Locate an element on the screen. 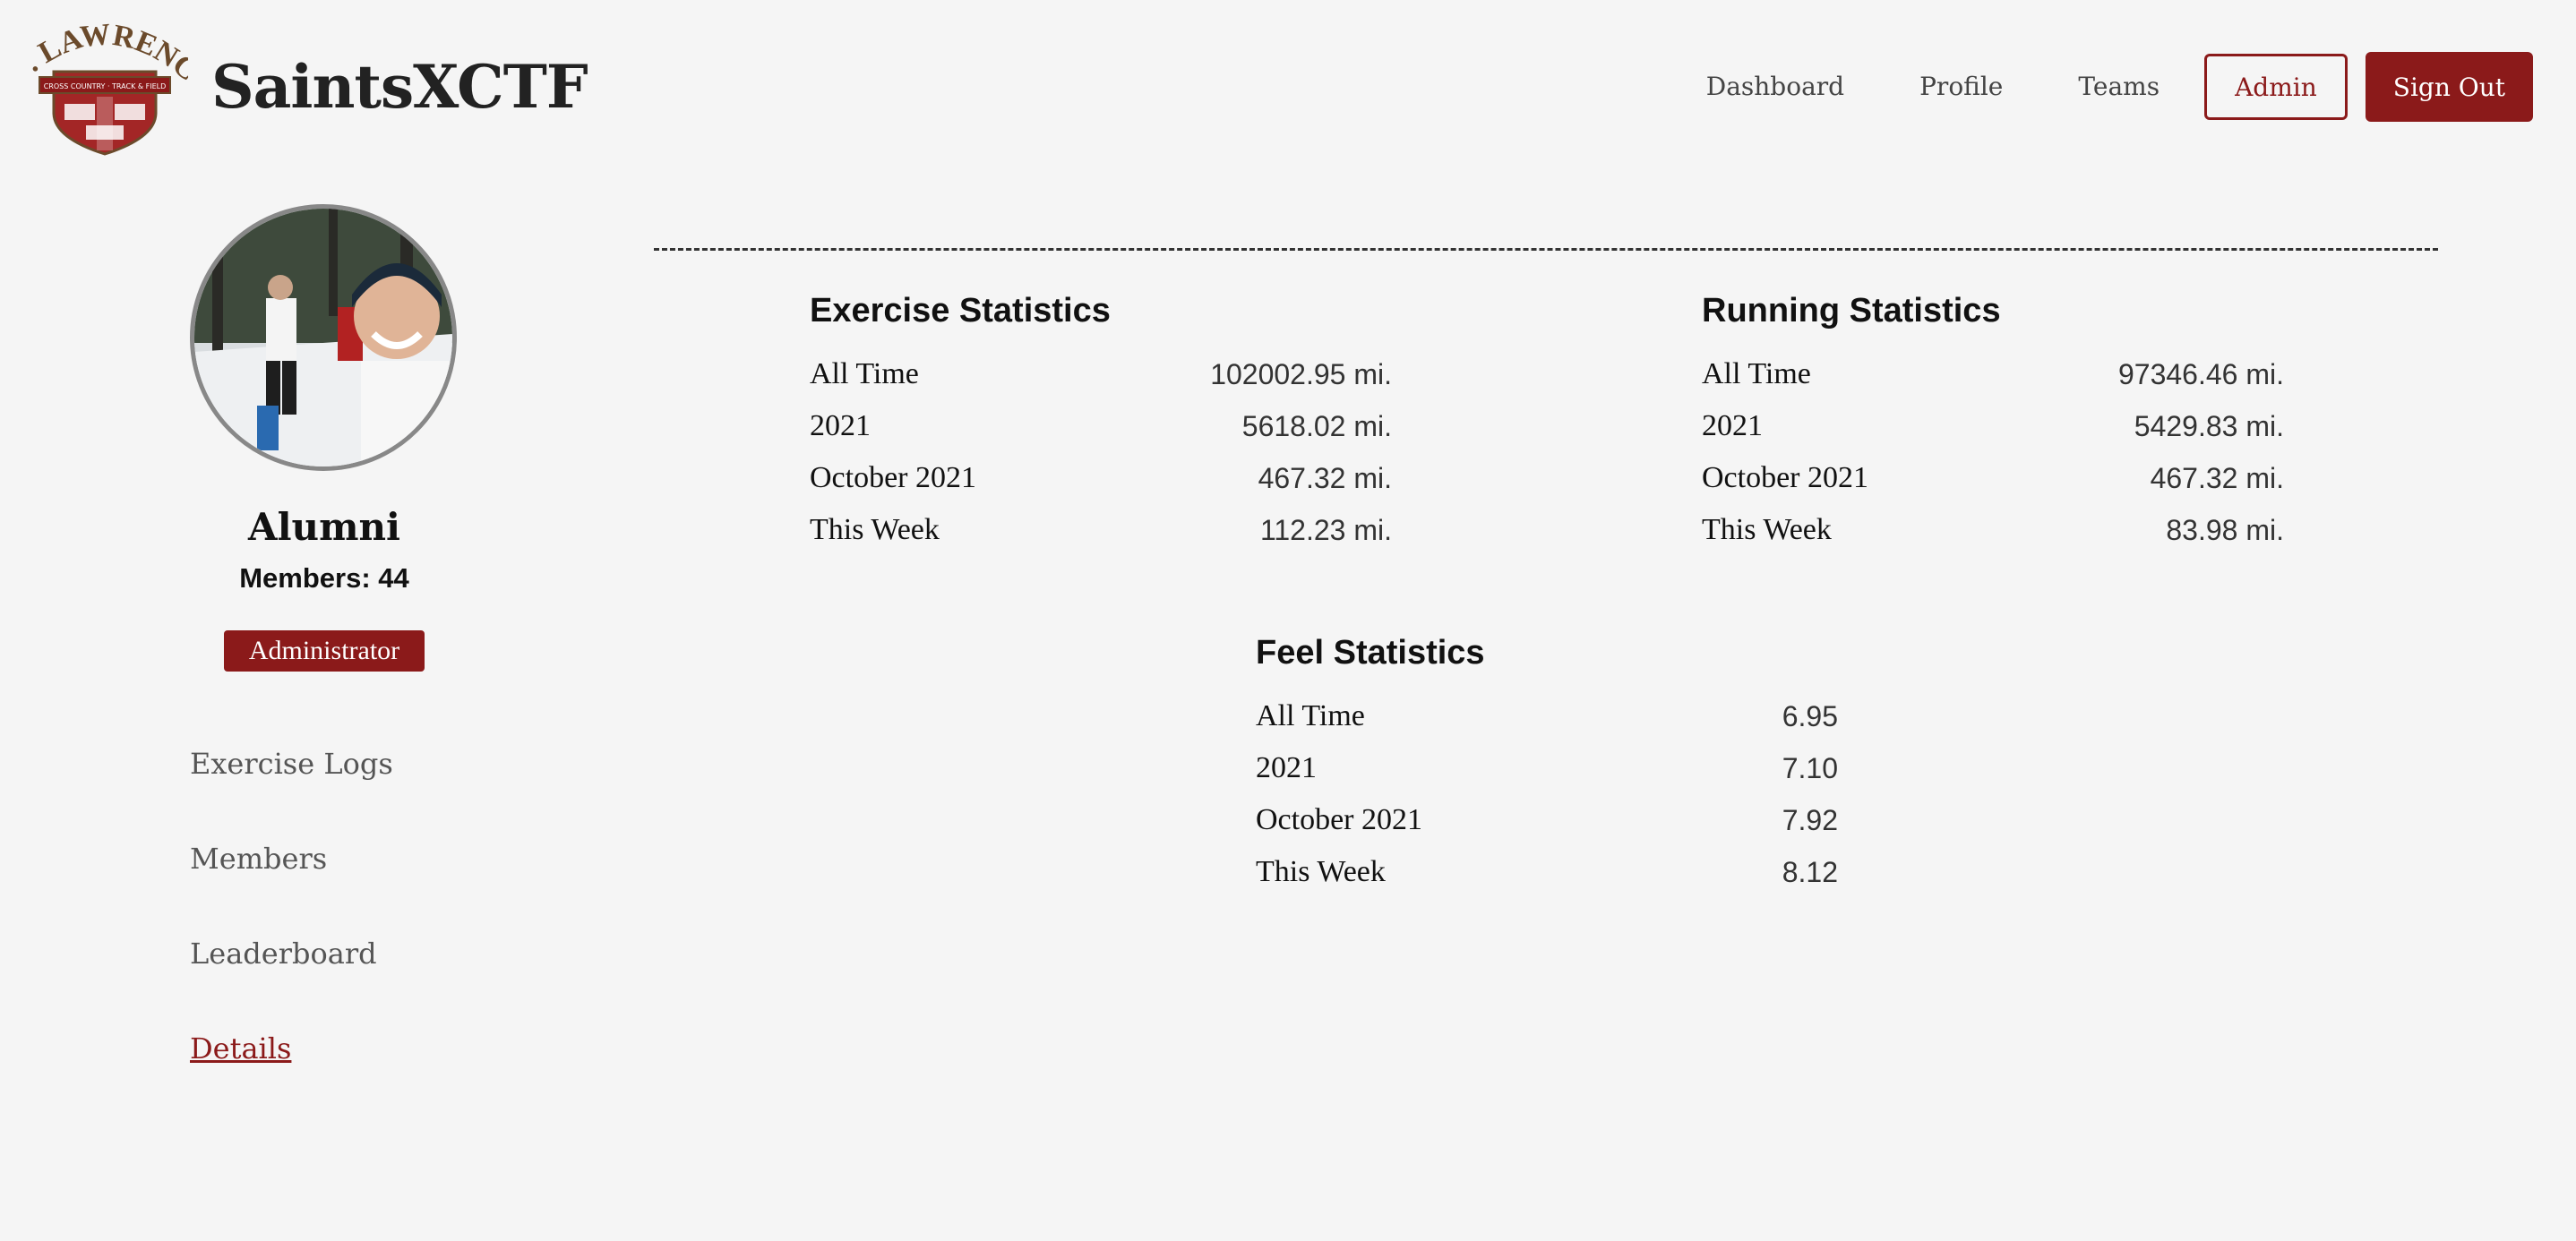  stat-value: 97346.46 mi. is located at coordinates (2200, 374).